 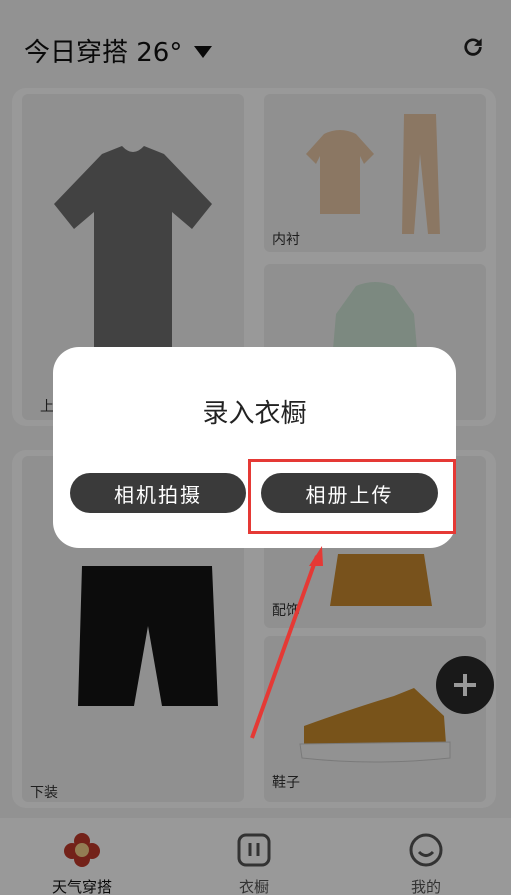 What do you see at coordinates (352, 496) in the screenshot?
I see `highlight-box` at bounding box center [352, 496].